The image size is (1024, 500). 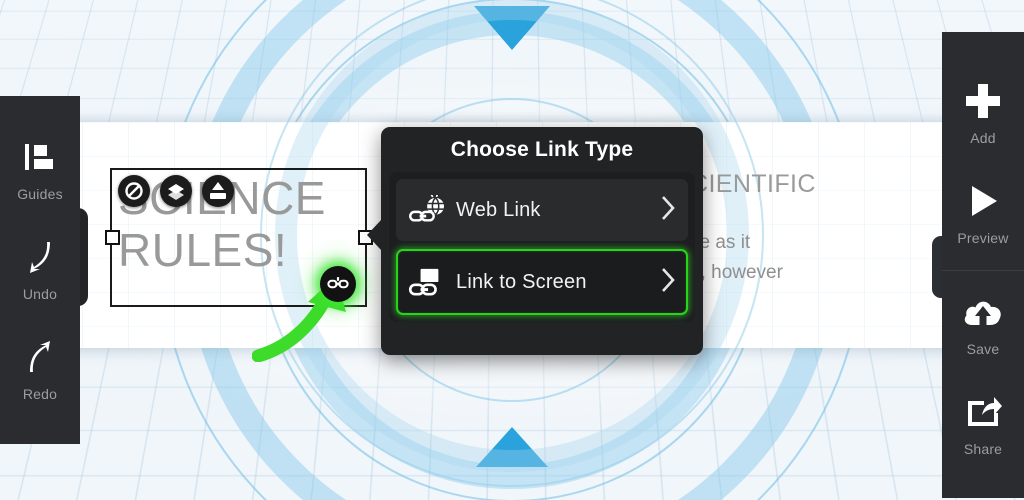 What do you see at coordinates (40, 357) in the screenshot?
I see `redo-arrow-icon` at bounding box center [40, 357].